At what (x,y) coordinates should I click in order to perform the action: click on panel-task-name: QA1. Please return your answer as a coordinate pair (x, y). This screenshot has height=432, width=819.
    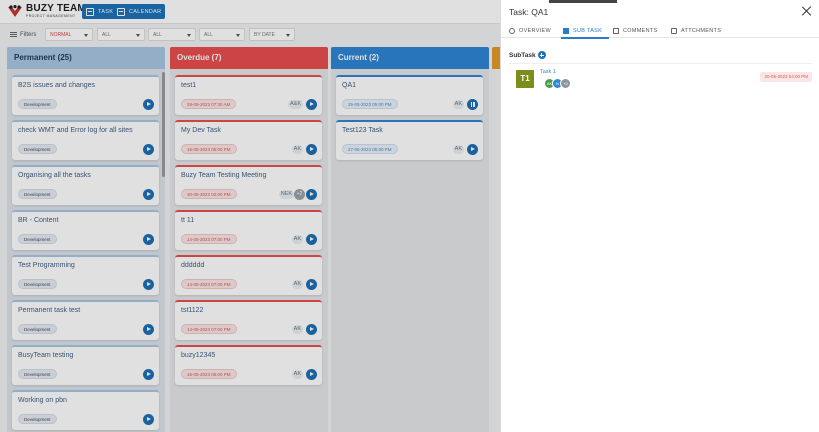
    Looking at the image, I should click on (540, 12).